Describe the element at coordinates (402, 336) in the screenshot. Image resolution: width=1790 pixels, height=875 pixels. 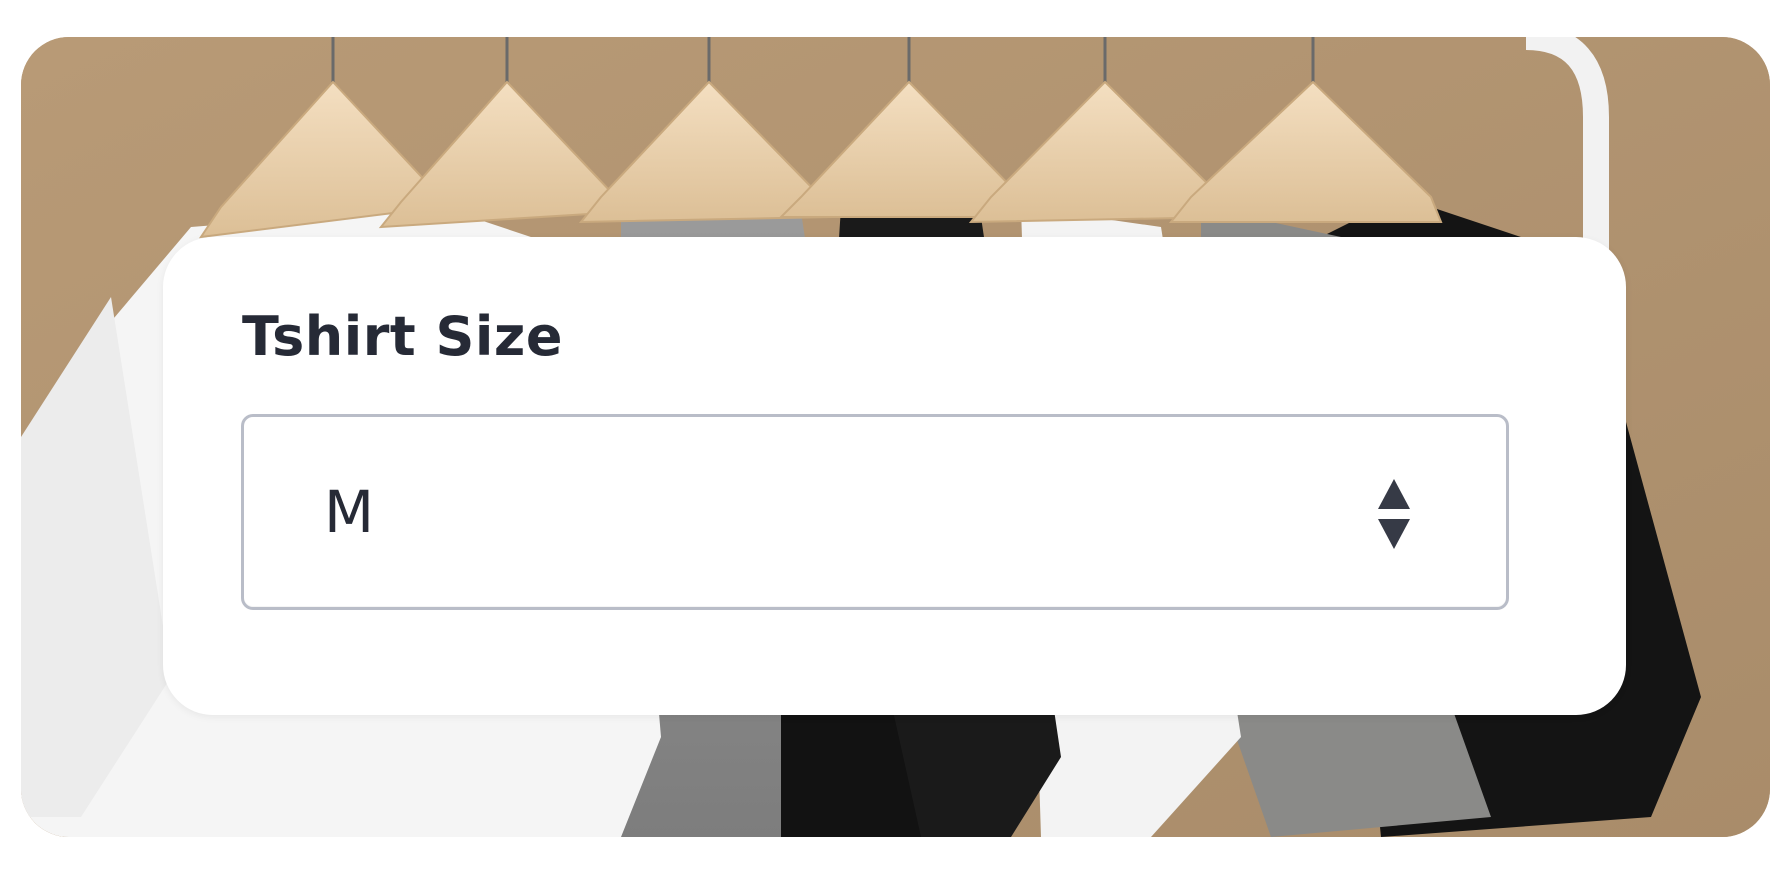
I see `tshirt-size-label: Tshirt Size` at that location.